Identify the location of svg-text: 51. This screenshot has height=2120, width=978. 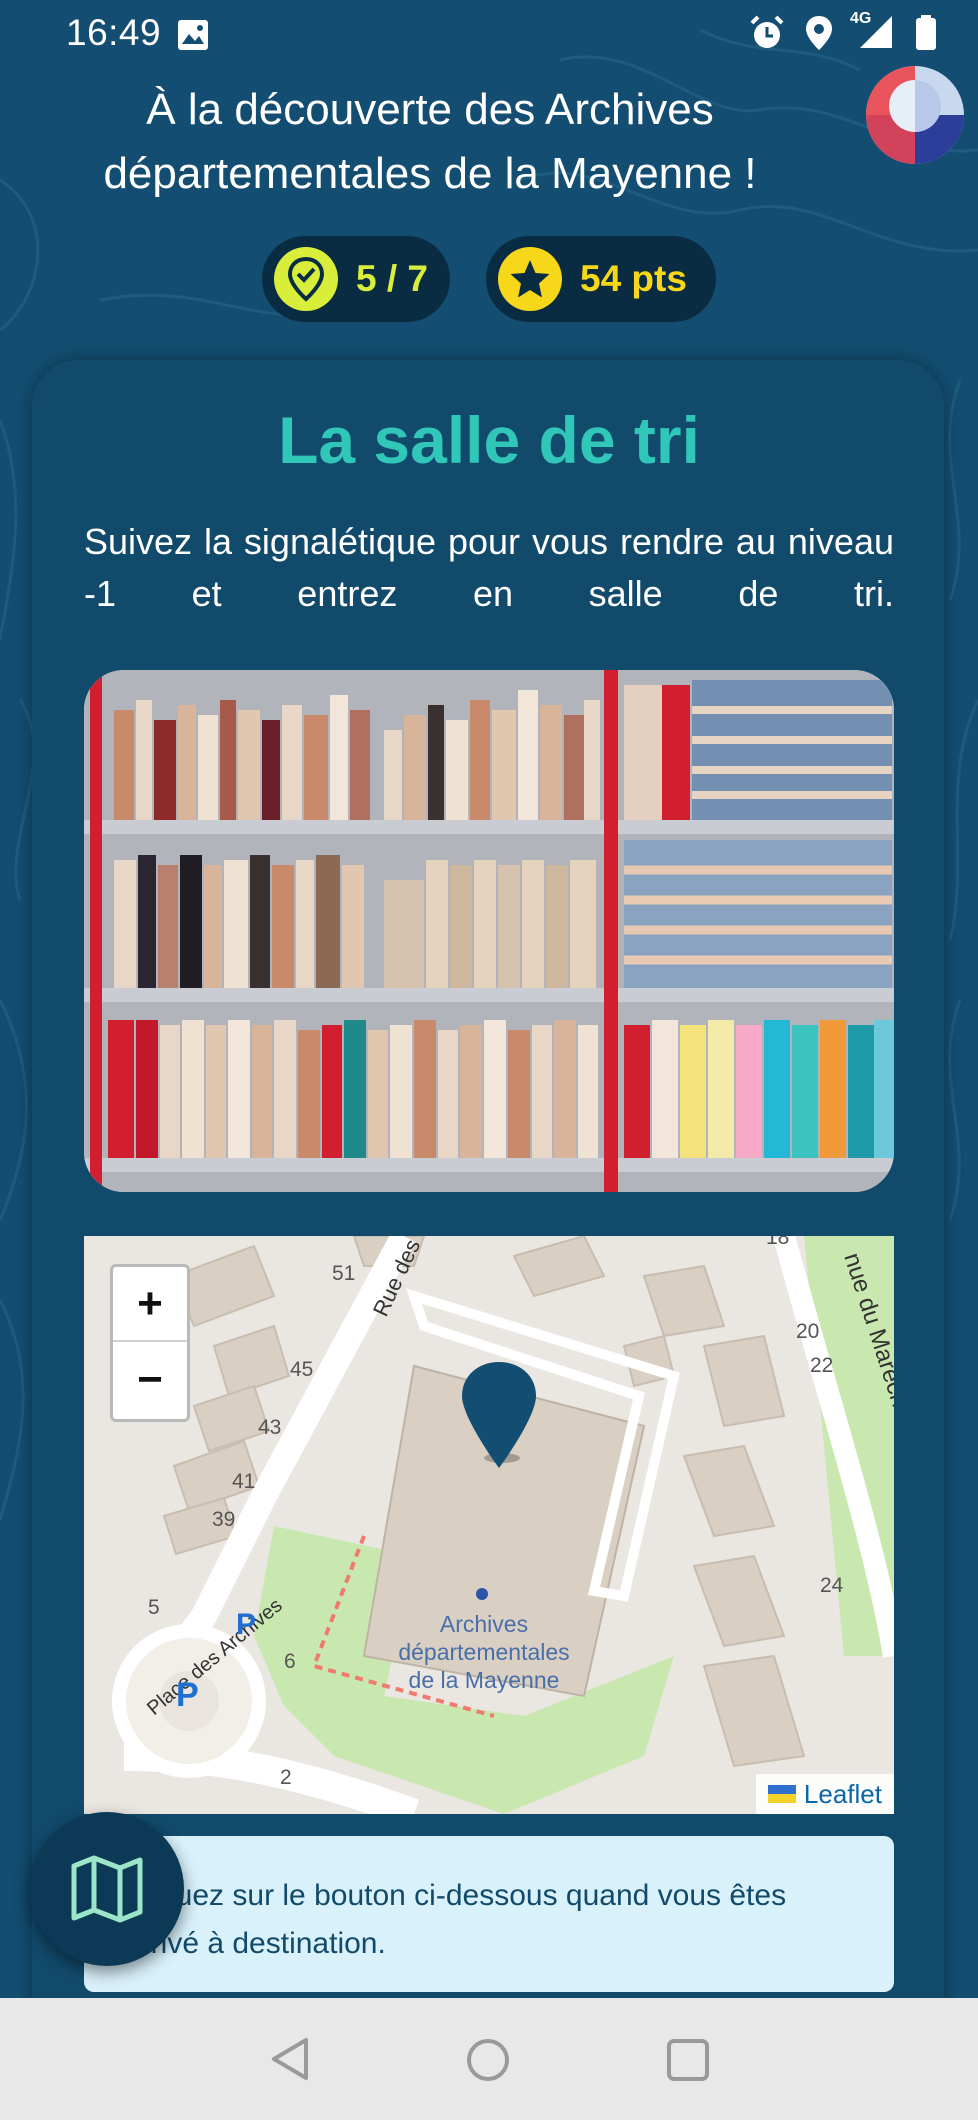
(343, 1273).